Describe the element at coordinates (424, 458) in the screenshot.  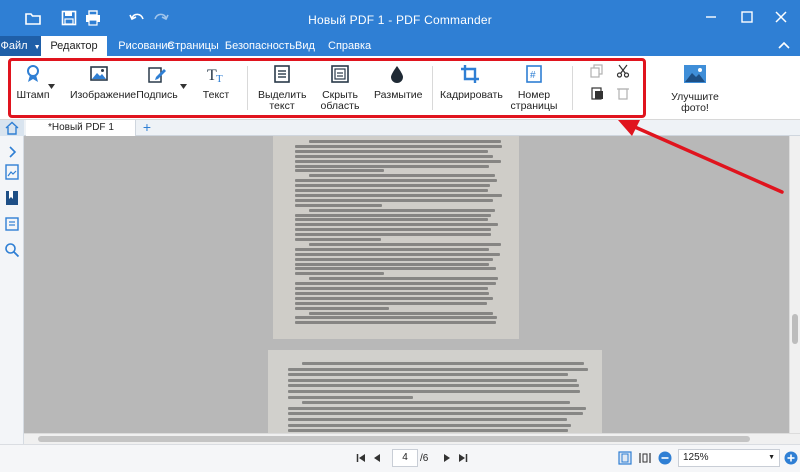
I see `total-pages: /6` at that location.